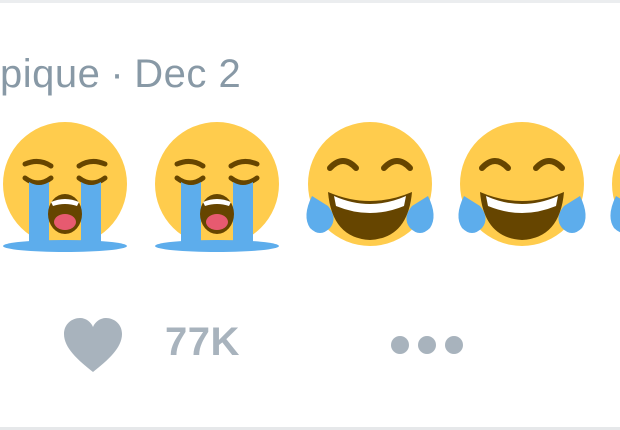 The width and height of the screenshot is (620, 430). Describe the element at coordinates (427, 345) in the screenshot. I see `more-dots-icon` at that location.